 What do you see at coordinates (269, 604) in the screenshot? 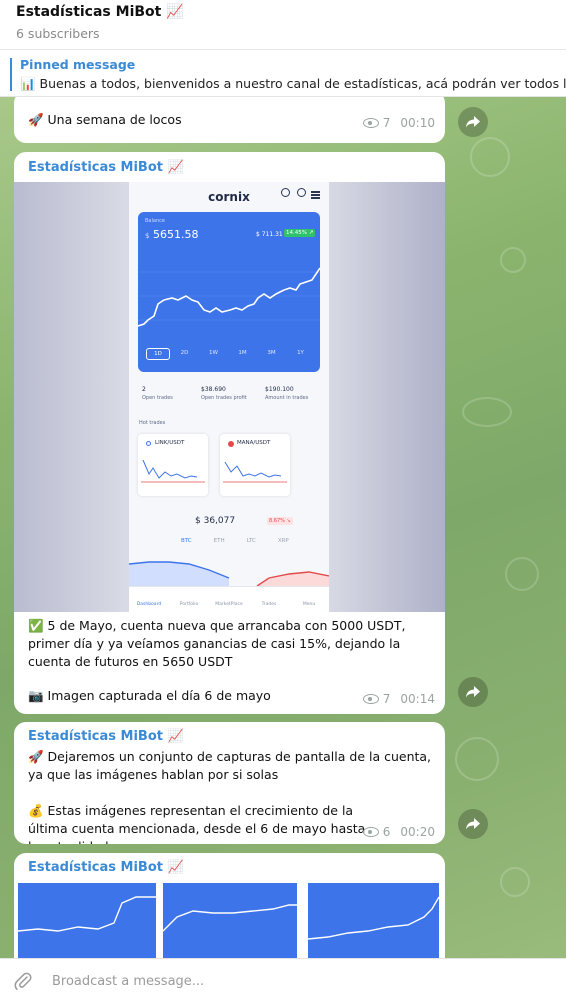
I see `nav-item: Trades` at bounding box center [269, 604].